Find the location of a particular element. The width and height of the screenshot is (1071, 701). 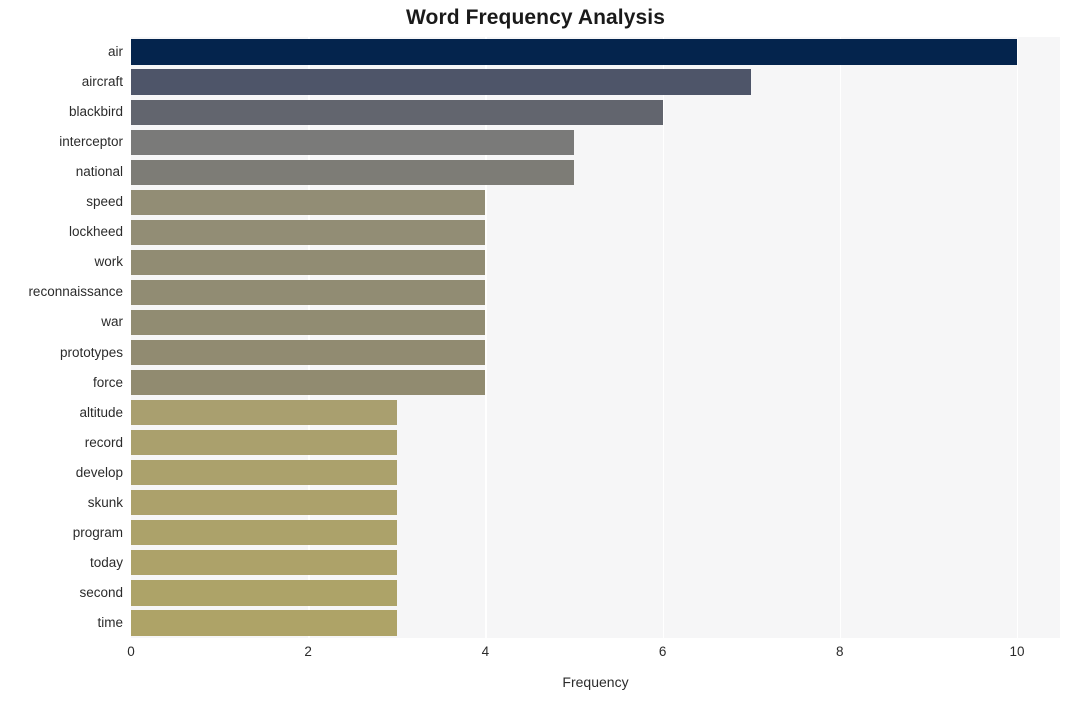

y-tick-label-program: program is located at coordinates (97, 532).